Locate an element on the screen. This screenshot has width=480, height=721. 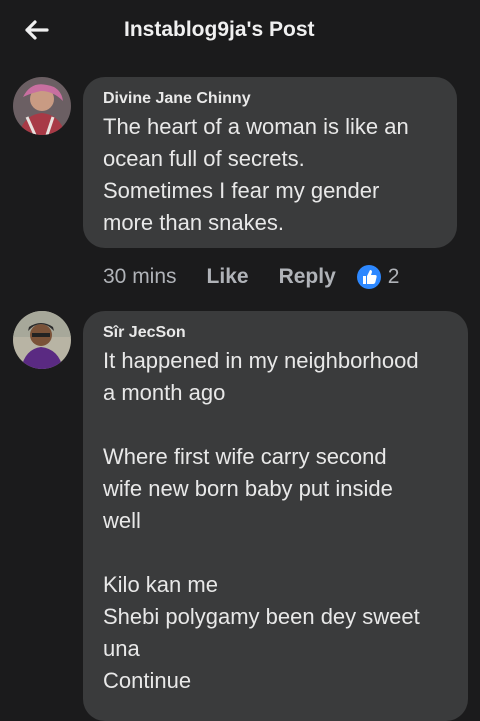
back-button is located at coordinates (36, 30).